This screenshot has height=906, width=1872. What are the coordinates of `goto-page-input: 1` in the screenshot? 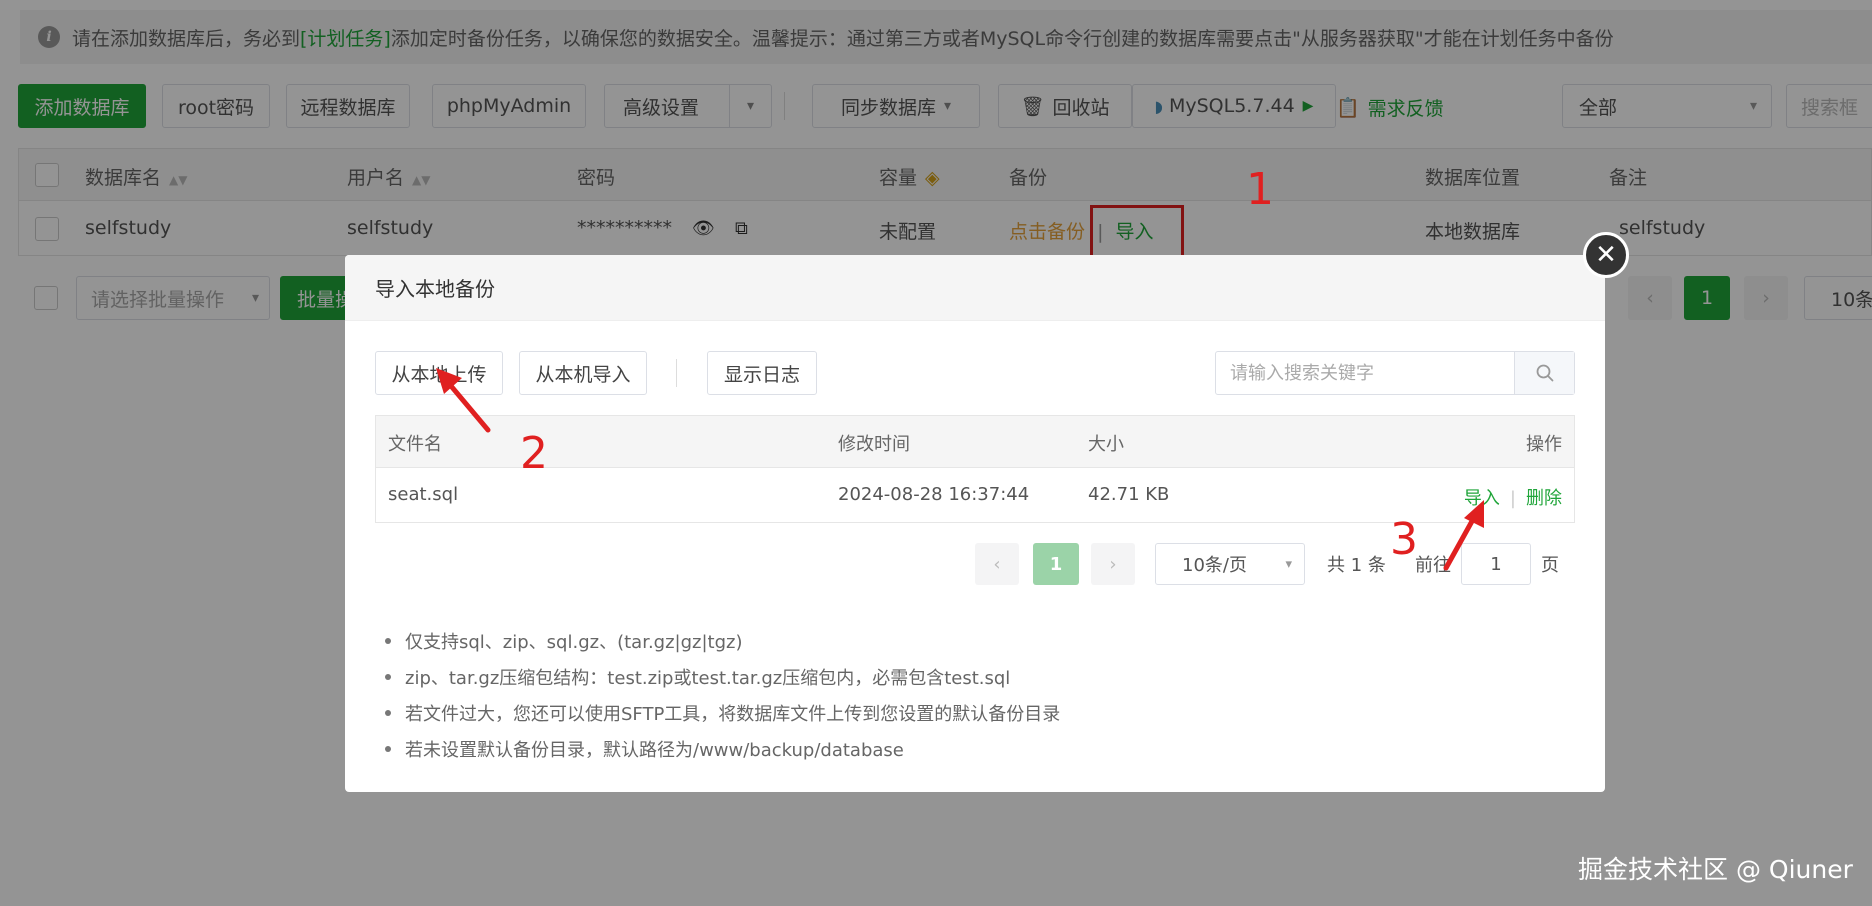 It's located at (1496, 564).